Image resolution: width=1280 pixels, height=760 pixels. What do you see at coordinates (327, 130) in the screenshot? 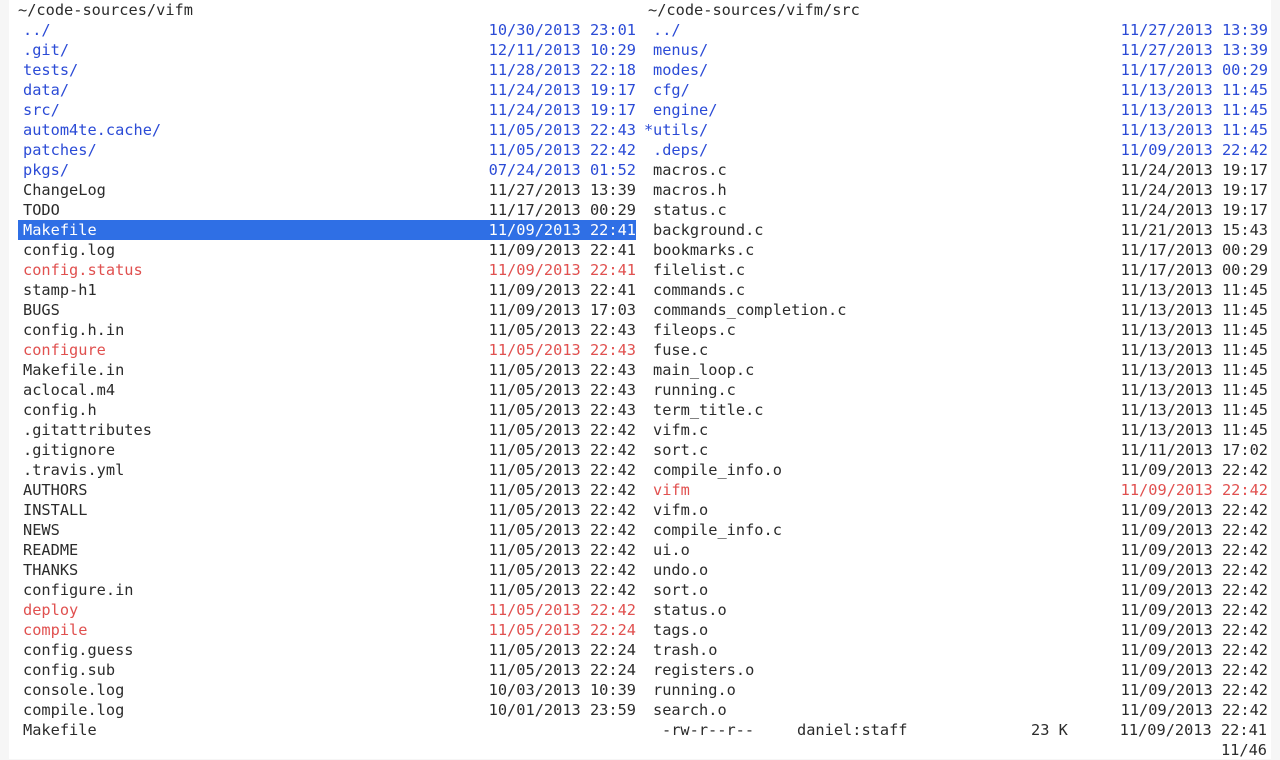
I see `left-file-row: autom4te.cache/11/05/2013 22:43` at bounding box center [327, 130].